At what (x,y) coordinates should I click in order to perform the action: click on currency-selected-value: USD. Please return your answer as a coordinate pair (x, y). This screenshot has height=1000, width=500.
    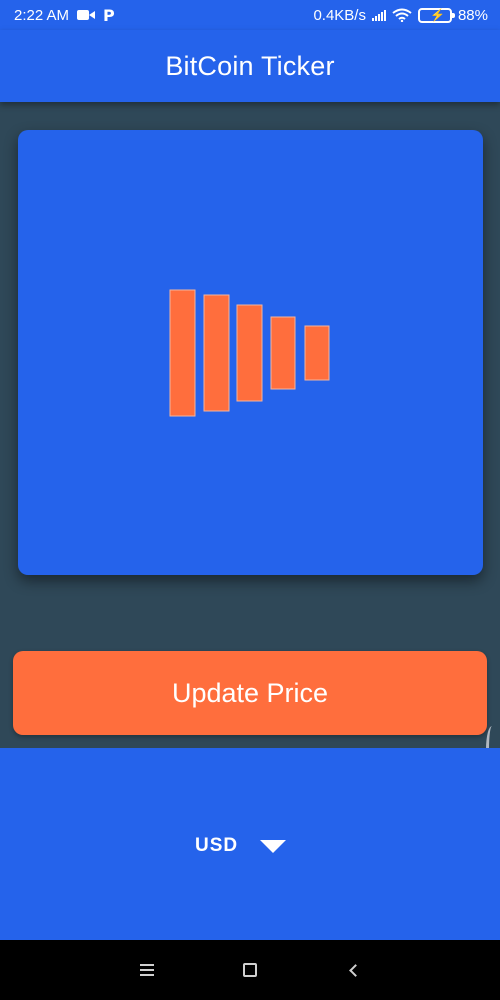
    Looking at the image, I should click on (217, 845).